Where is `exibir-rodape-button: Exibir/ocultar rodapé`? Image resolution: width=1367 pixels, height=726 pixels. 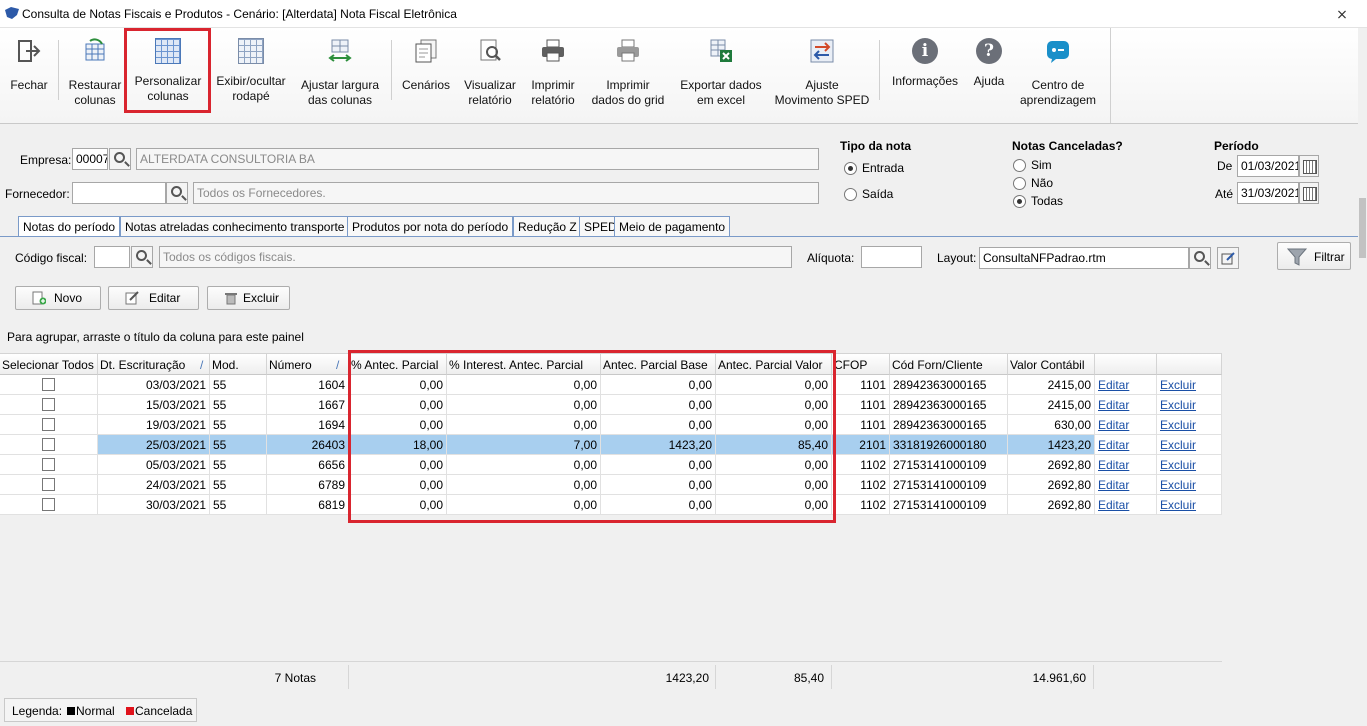
exibir-rodape-button: Exibir/ocultar rodapé is located at coordinates (251, 70).